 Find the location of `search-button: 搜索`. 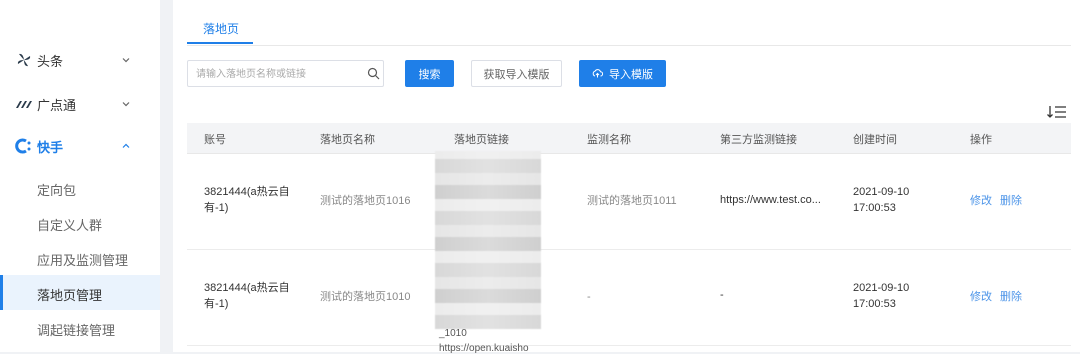

search-button: 搜索 is located at coordinates (429, 73).